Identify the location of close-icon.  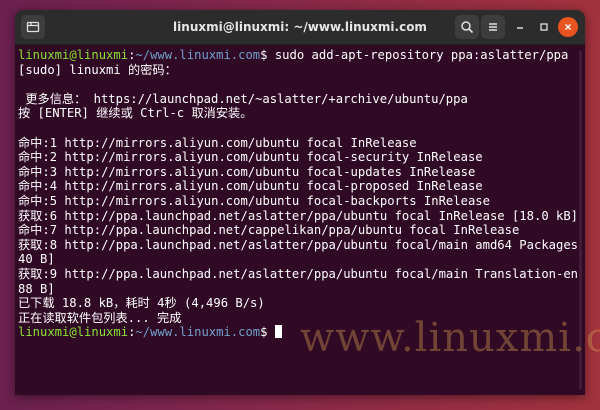
(568, 27).